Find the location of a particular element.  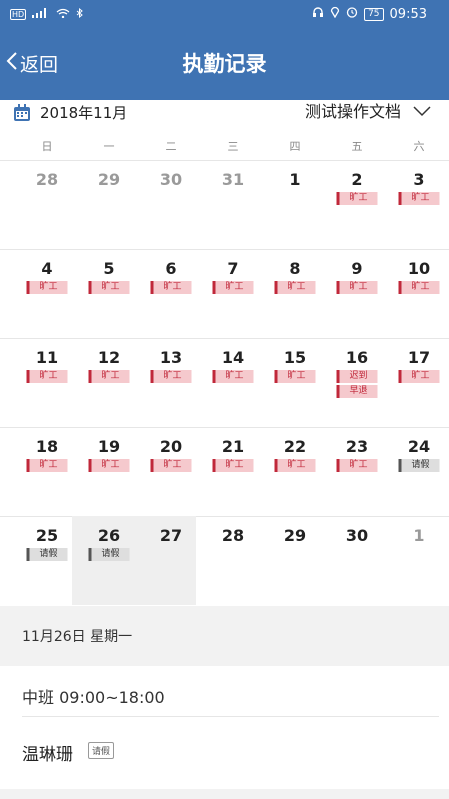

chevron-left-icon is located at coordinates (13, 63).